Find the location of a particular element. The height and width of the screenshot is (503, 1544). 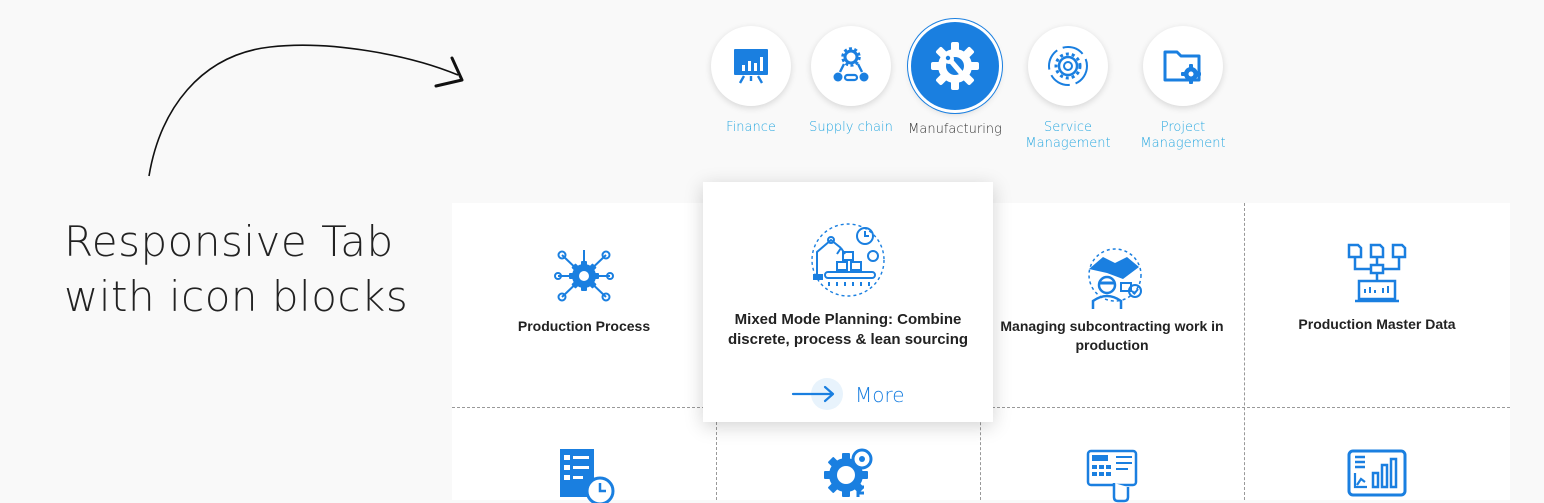

tab-manufacturing: Manufacturing is located at coordinates (955, 79).